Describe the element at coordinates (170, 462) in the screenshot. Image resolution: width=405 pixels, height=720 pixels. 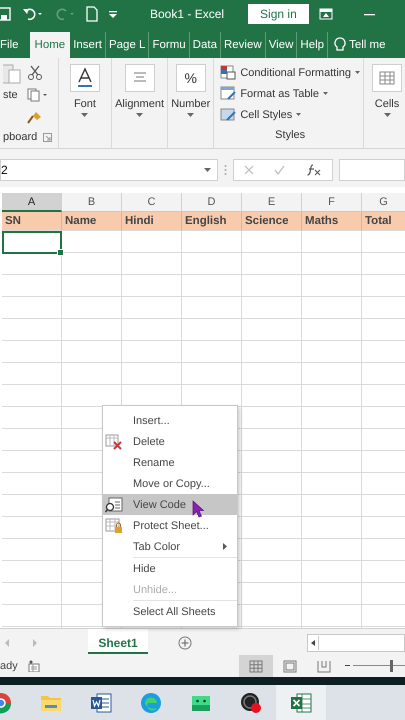
I see `menu-item: Rename` at that location.